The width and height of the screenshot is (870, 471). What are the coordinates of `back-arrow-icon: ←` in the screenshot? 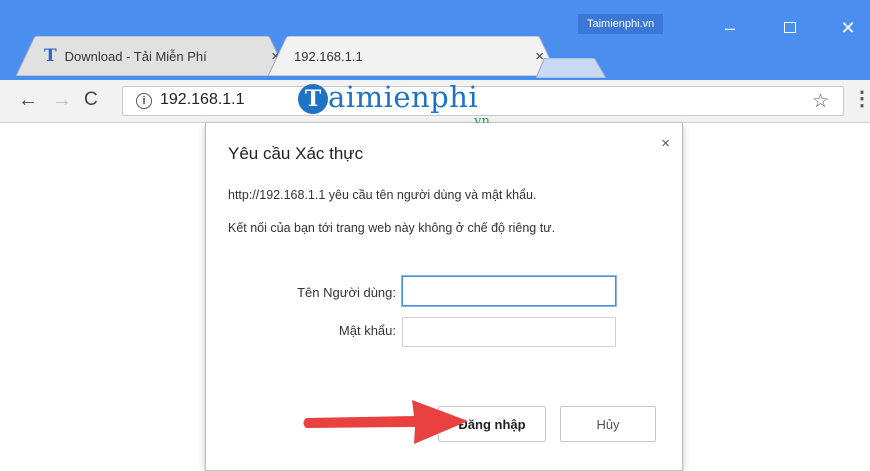 It's located at (28, 100).